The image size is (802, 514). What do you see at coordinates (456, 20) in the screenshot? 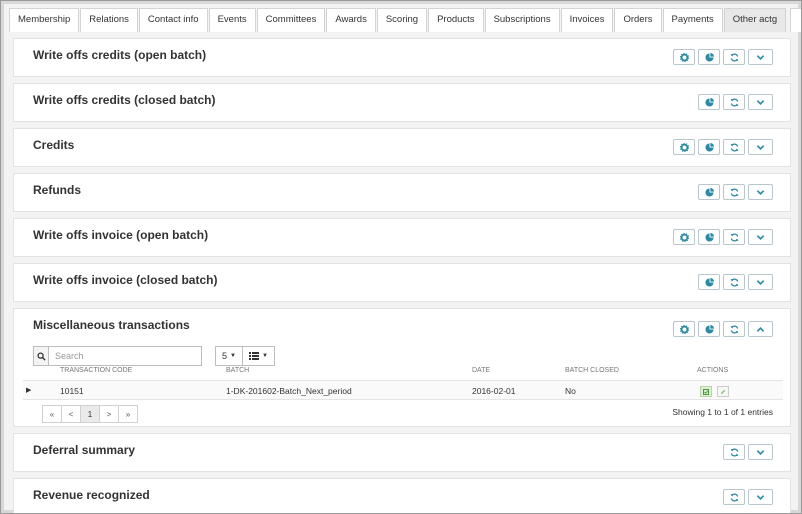
I see `tab-products: Products` at bounding box center [456, 20].